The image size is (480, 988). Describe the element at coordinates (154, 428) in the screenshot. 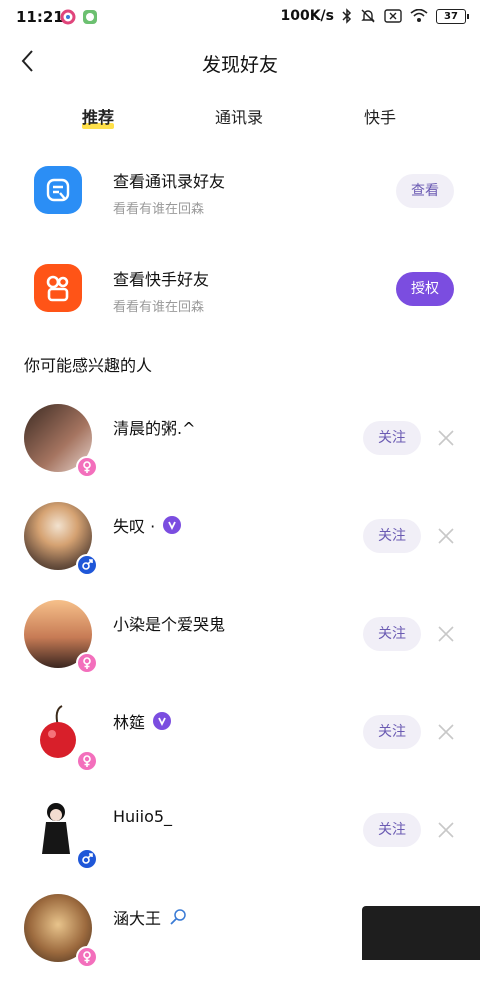

I see `person-name: 清晨的粥.^` at that location.